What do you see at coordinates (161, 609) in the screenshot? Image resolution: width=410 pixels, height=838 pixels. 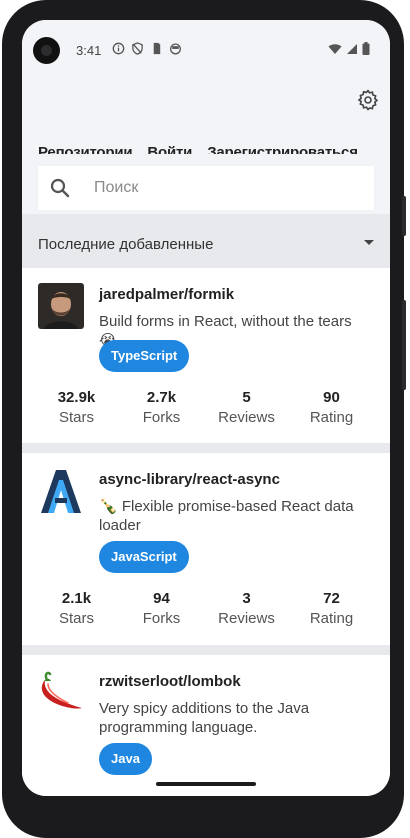 I see `stat-forks: 94 Forks` at bounding box center [161, 609].